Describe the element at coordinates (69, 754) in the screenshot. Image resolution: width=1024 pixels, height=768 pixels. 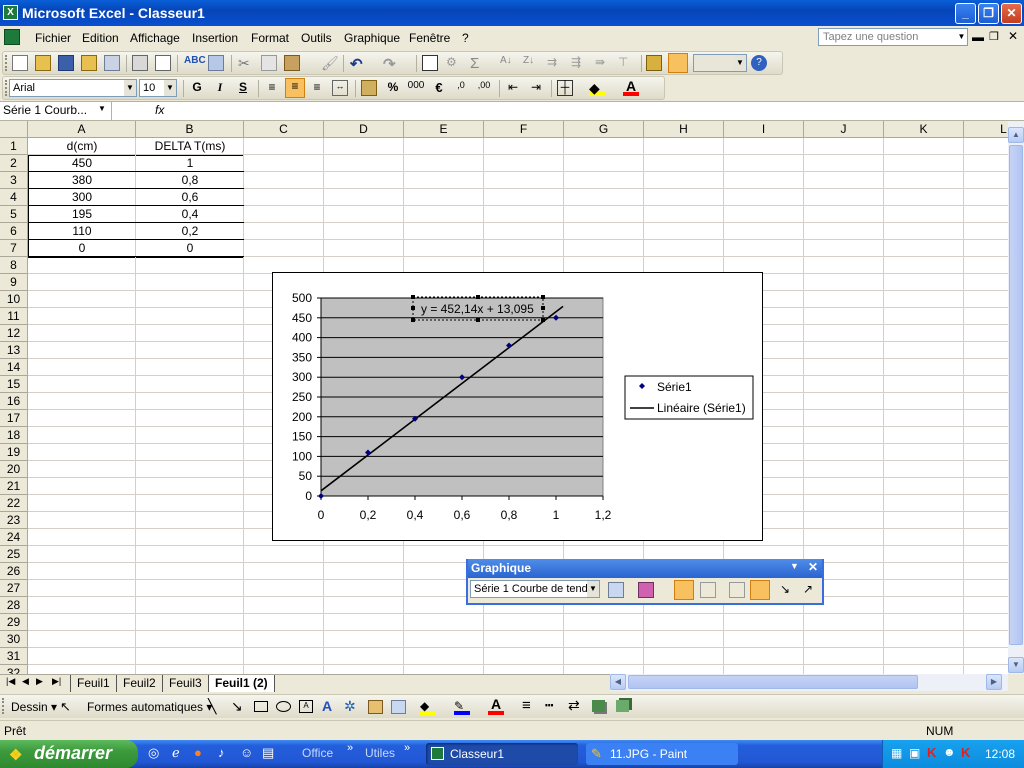
I see `start-button: ❖ démarrer` at that location.